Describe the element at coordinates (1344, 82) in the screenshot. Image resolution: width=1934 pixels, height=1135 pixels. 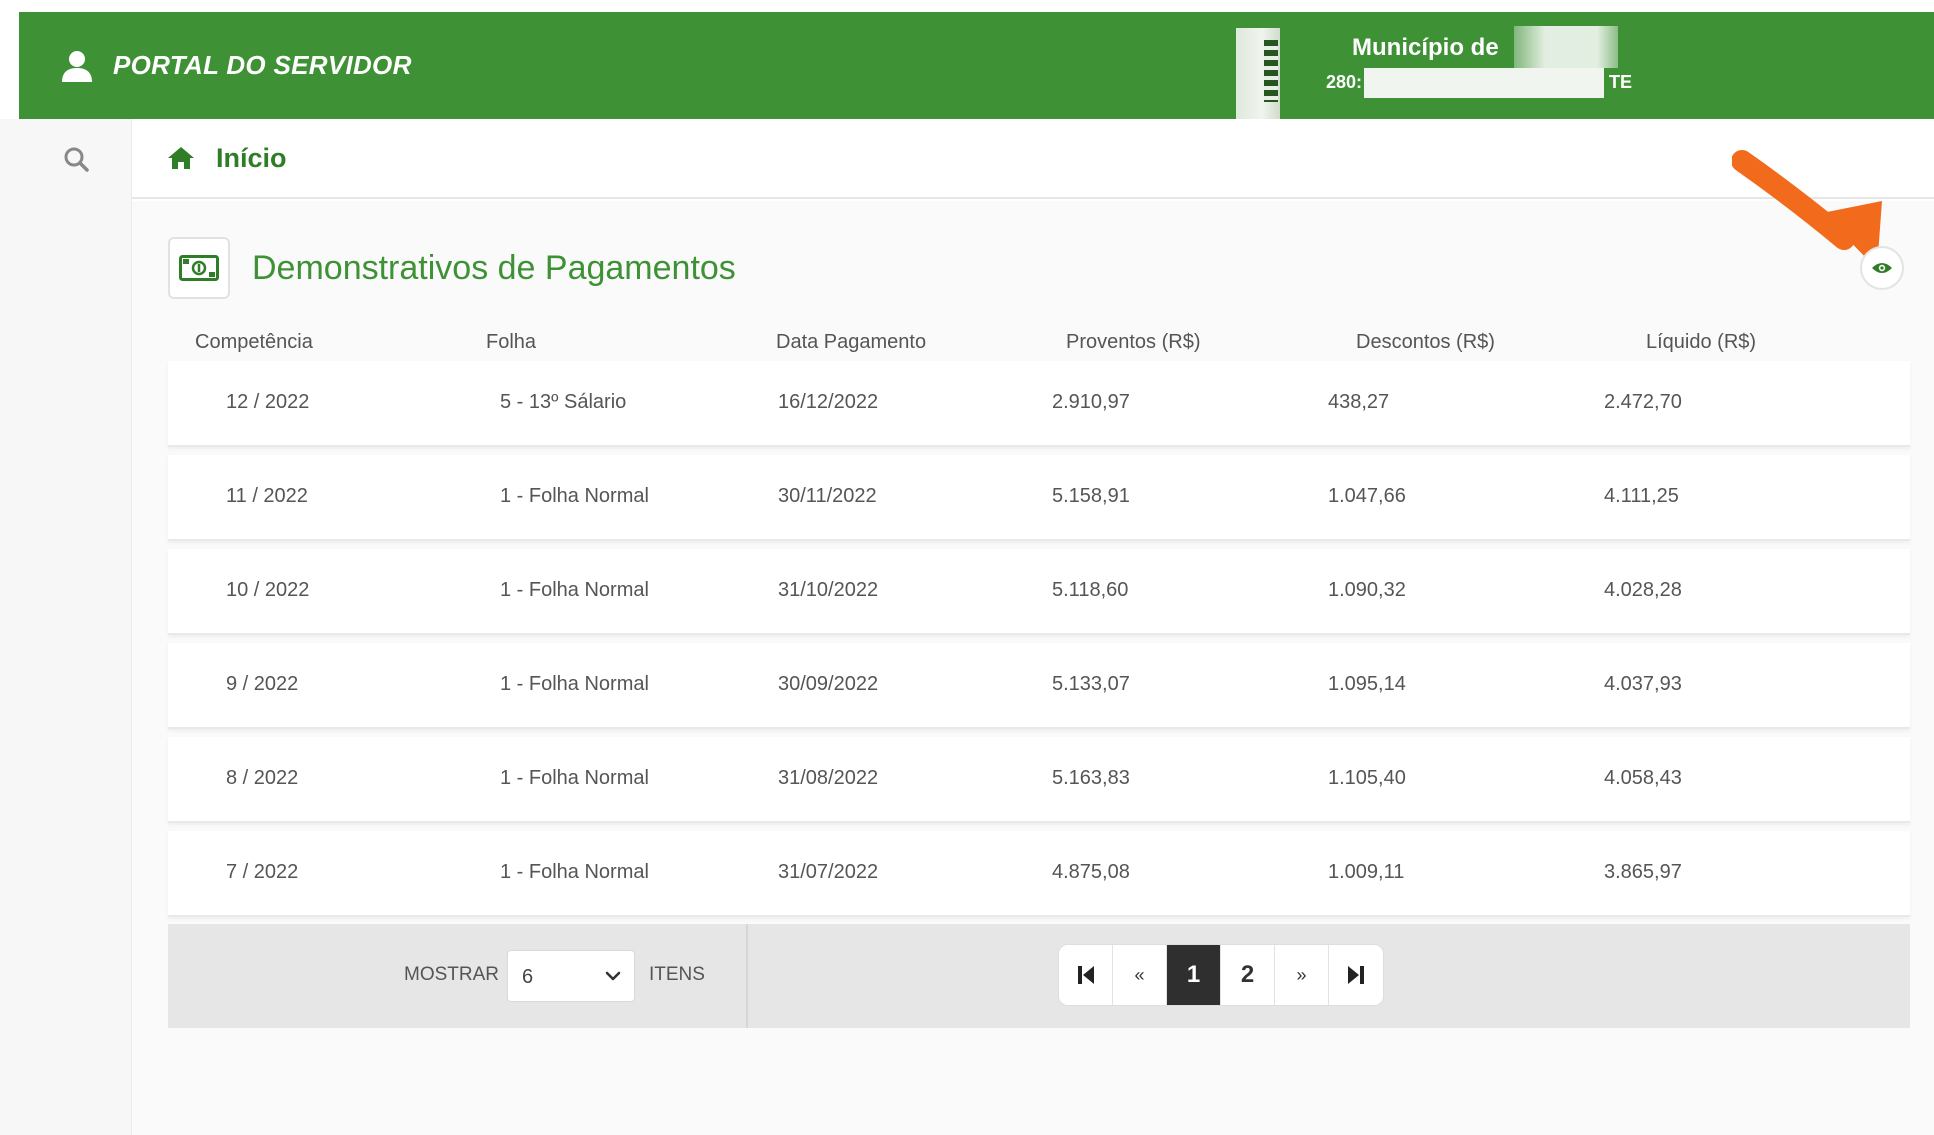
I see `municipality-code-prefix: 280:` at that location.